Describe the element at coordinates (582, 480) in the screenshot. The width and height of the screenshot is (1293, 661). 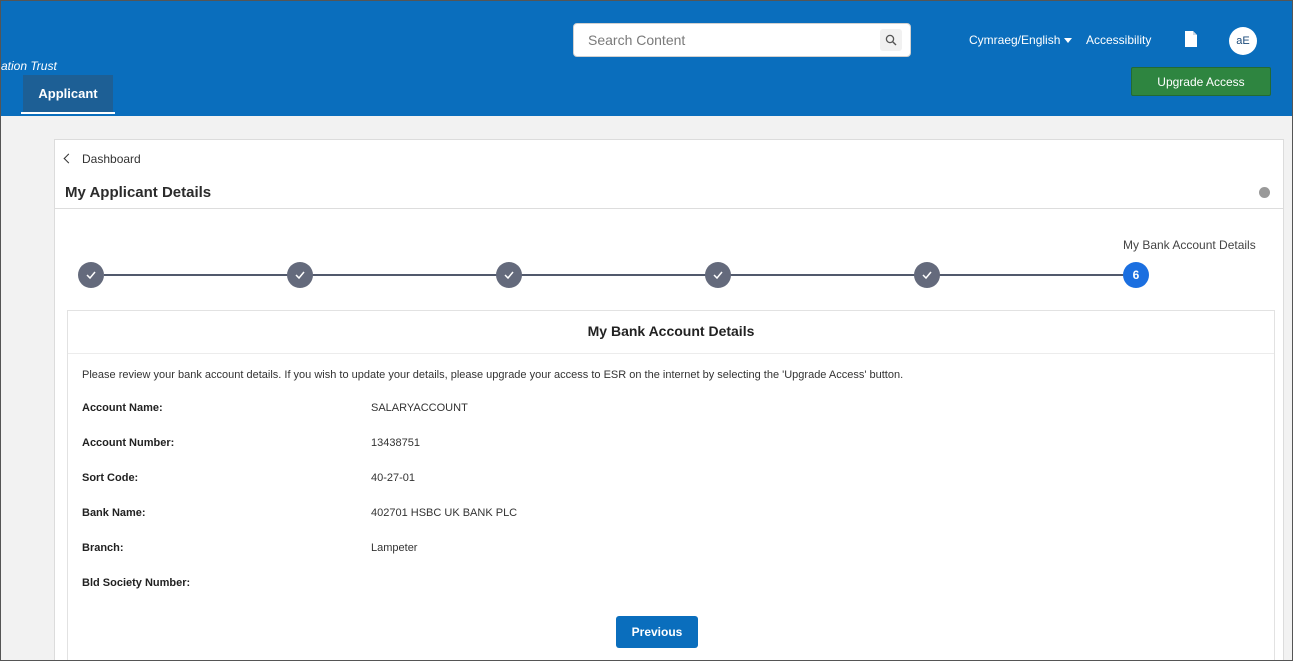
I see `field-row-sort-code: Sort Code: 40-27-01` at that location.